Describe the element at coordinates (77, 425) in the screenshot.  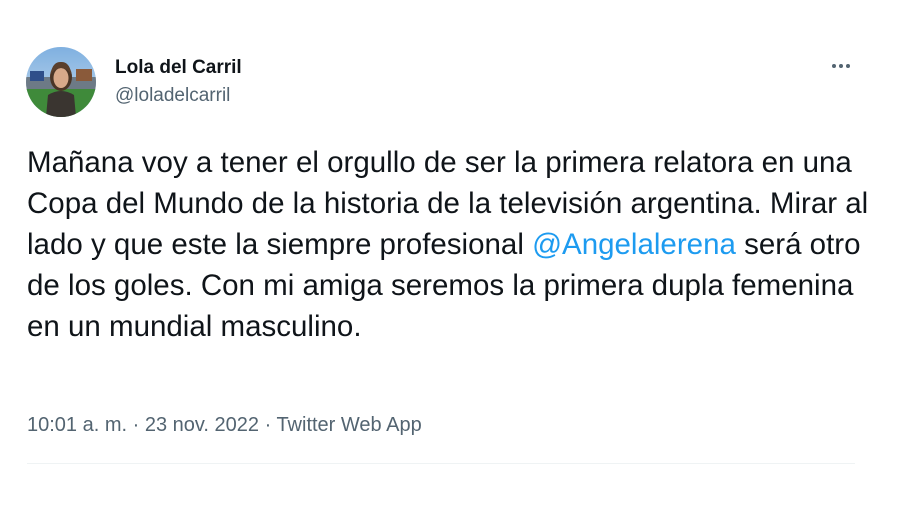
I see `tweet-time: 10:01 a. m.` at that location.